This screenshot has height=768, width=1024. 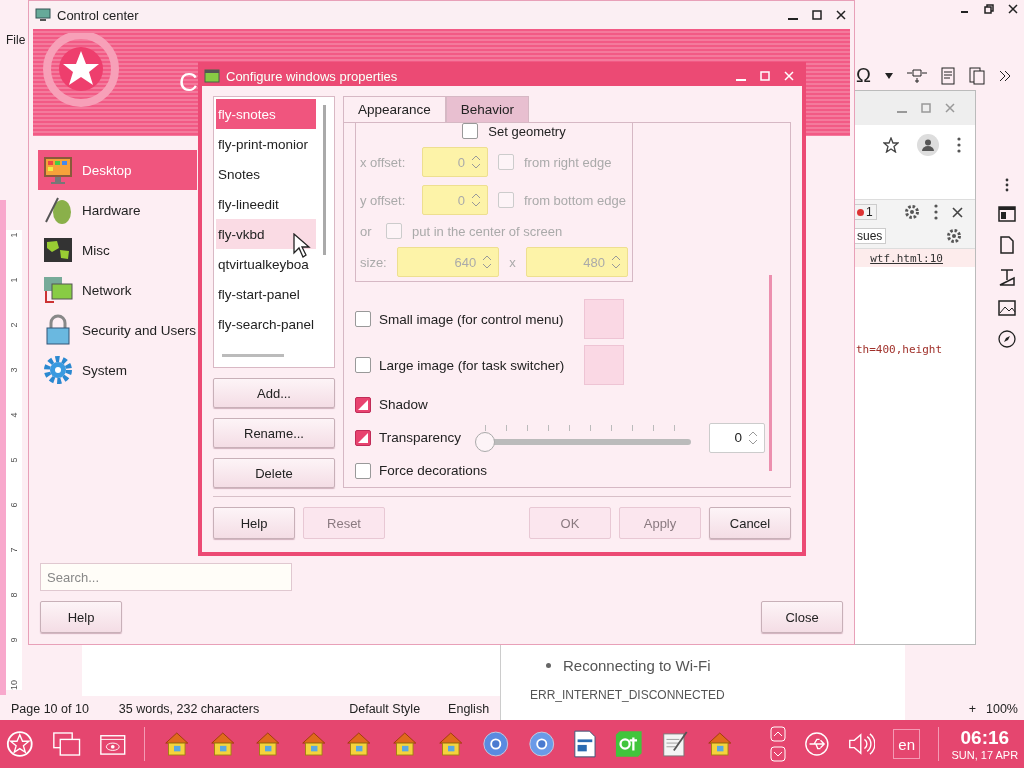 I want to click on ruler-number: 5, so click(x=14, y=460).